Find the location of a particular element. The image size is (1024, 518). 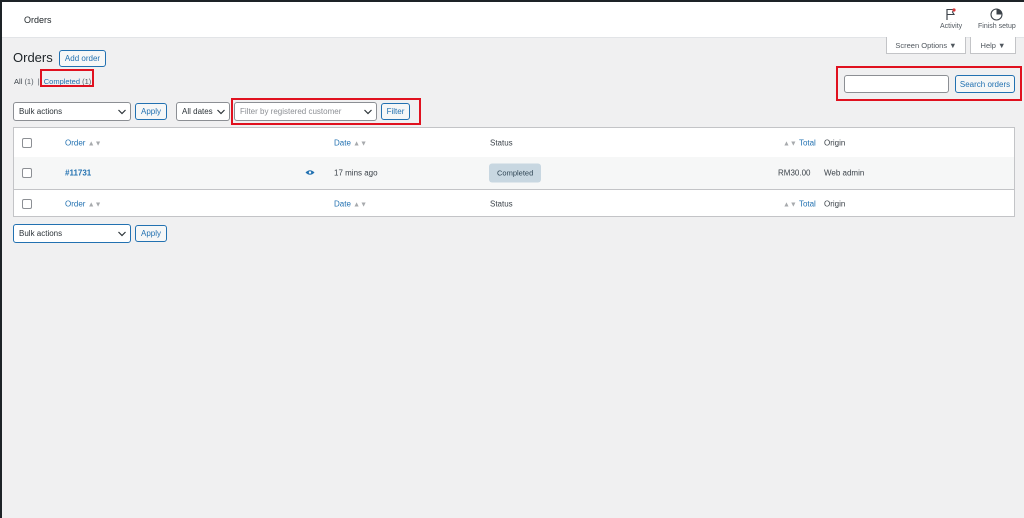

highlight-search is located at coordinates (929, 83).